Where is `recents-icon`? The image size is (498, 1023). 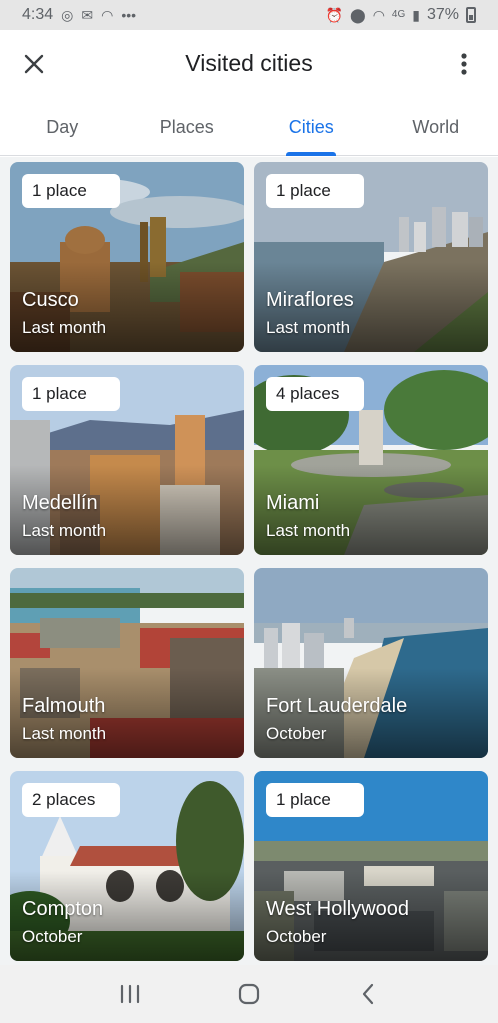
recents-icon is located at coordinates (129, 994).